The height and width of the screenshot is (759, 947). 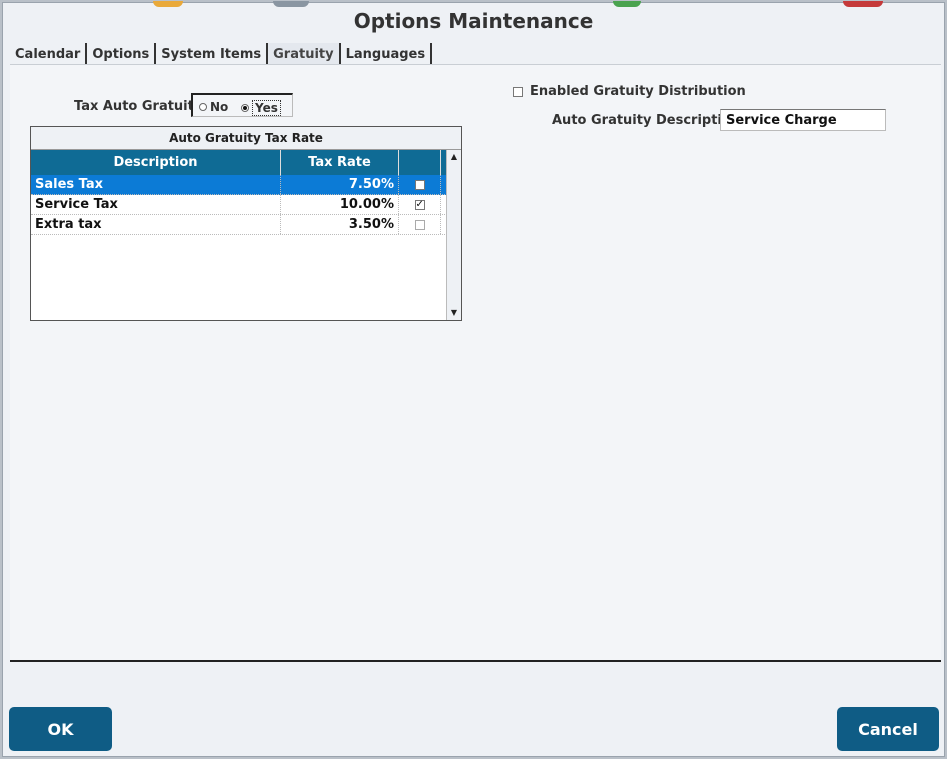 I want to click on tab-system-items: System Items, so click(x=212, y=53).